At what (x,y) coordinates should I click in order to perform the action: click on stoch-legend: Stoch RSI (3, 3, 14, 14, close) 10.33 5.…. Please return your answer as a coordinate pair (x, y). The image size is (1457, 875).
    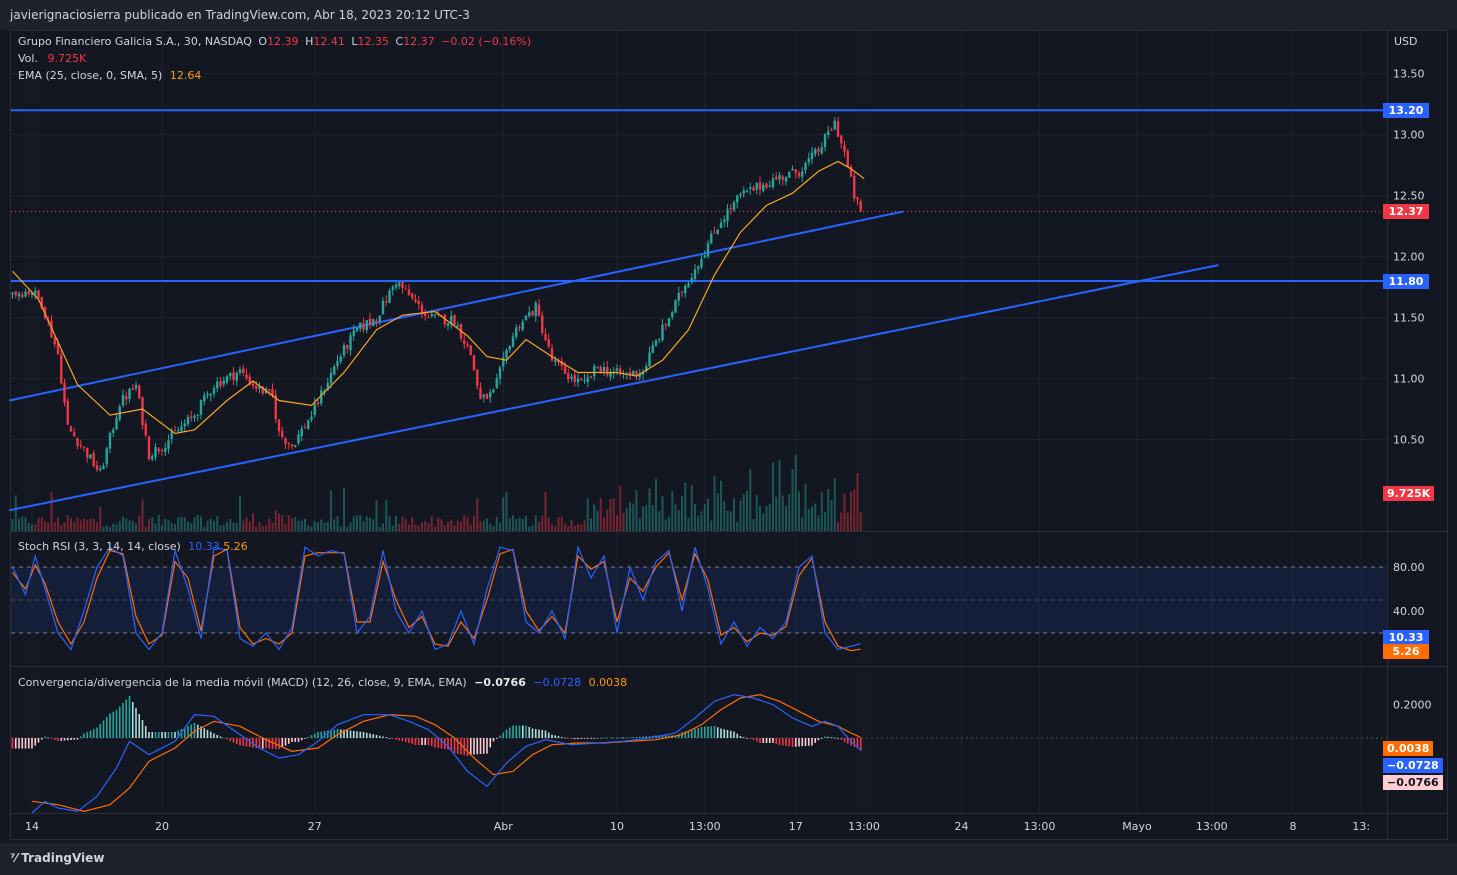
    Looking at the image, I should click on (133, 546).